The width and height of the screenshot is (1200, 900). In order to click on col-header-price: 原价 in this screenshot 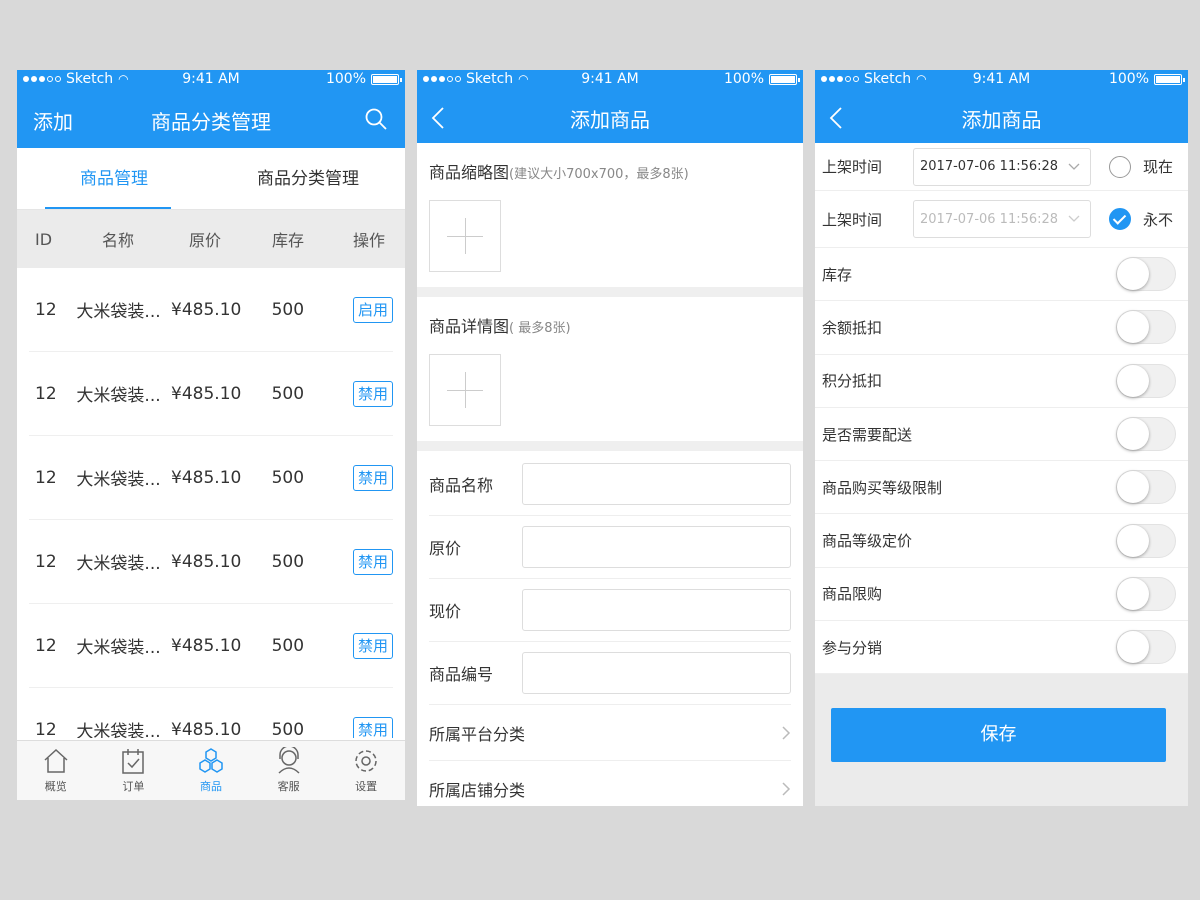, I will do `click(204, 240)`.